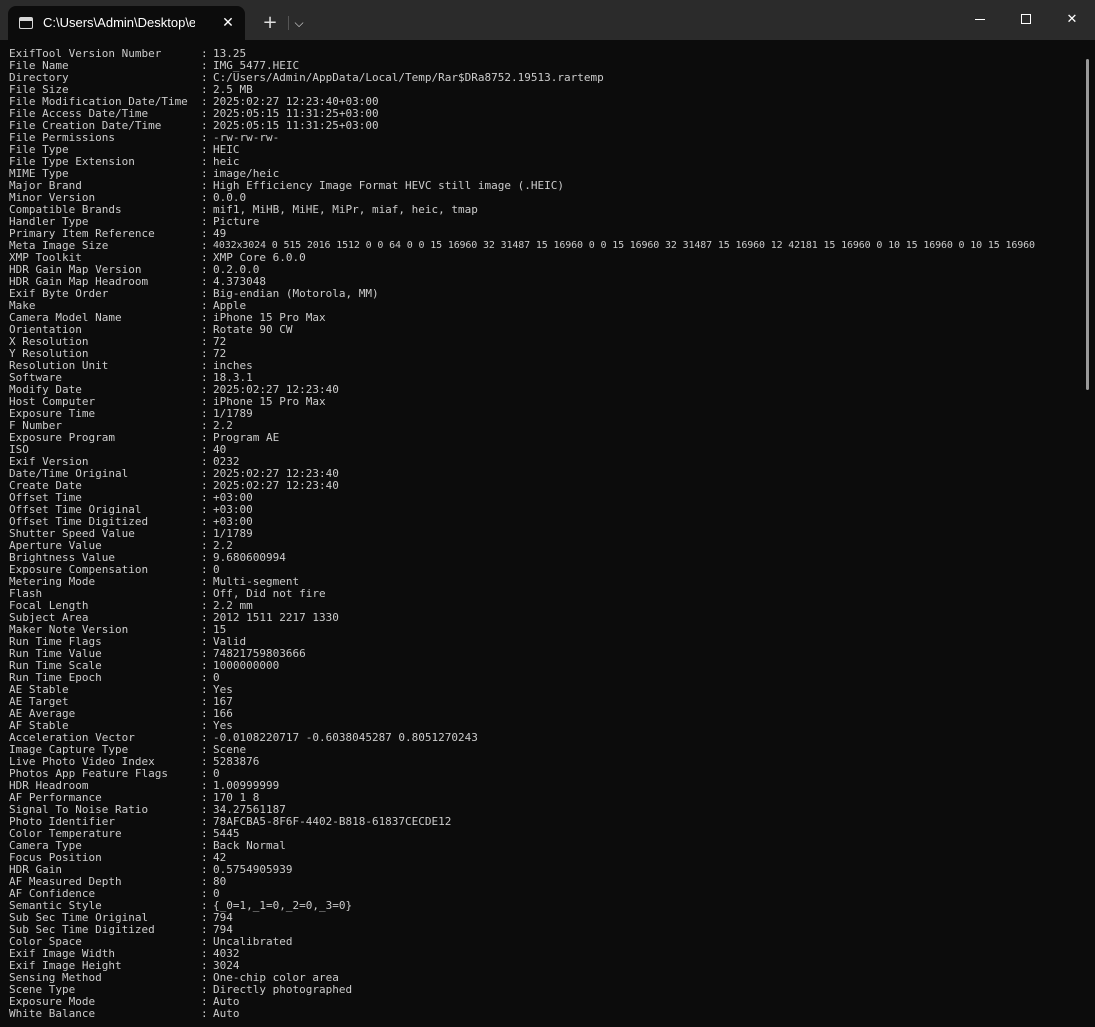 This screenshot has width=1095, height=1027. I want to click on maximize-button, so click(1026, 20).